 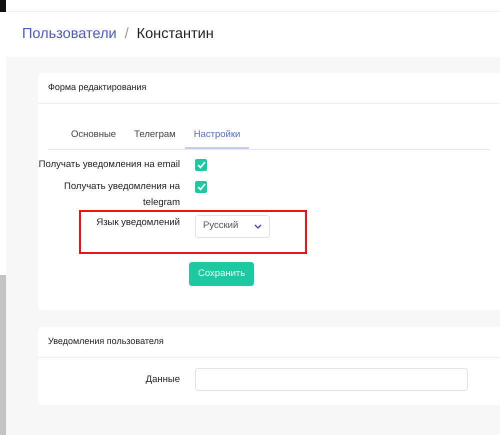 I want to click on tab: Настройки, so click(x=217, y=137).